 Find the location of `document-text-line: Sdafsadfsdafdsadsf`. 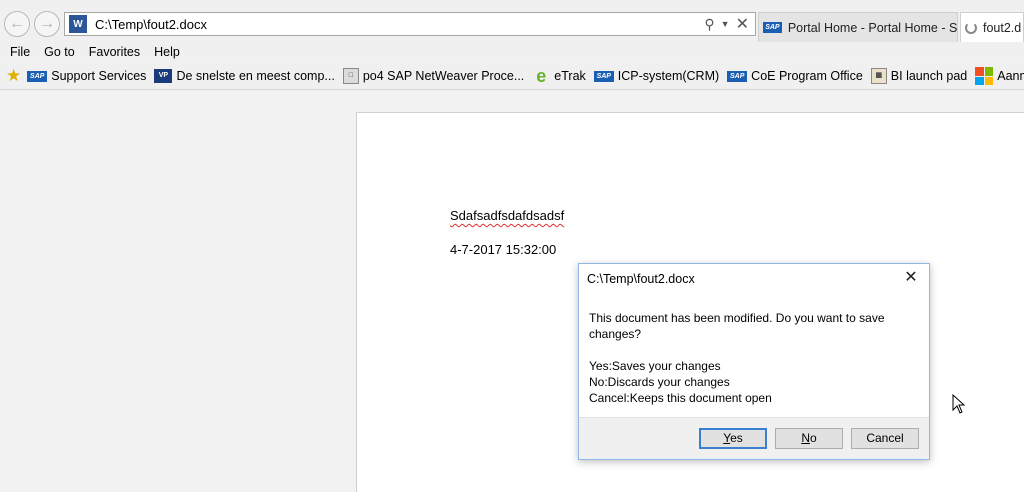

document-text-line: Sdafsadfsdafdsadsf is located at coordinates (507, 215).